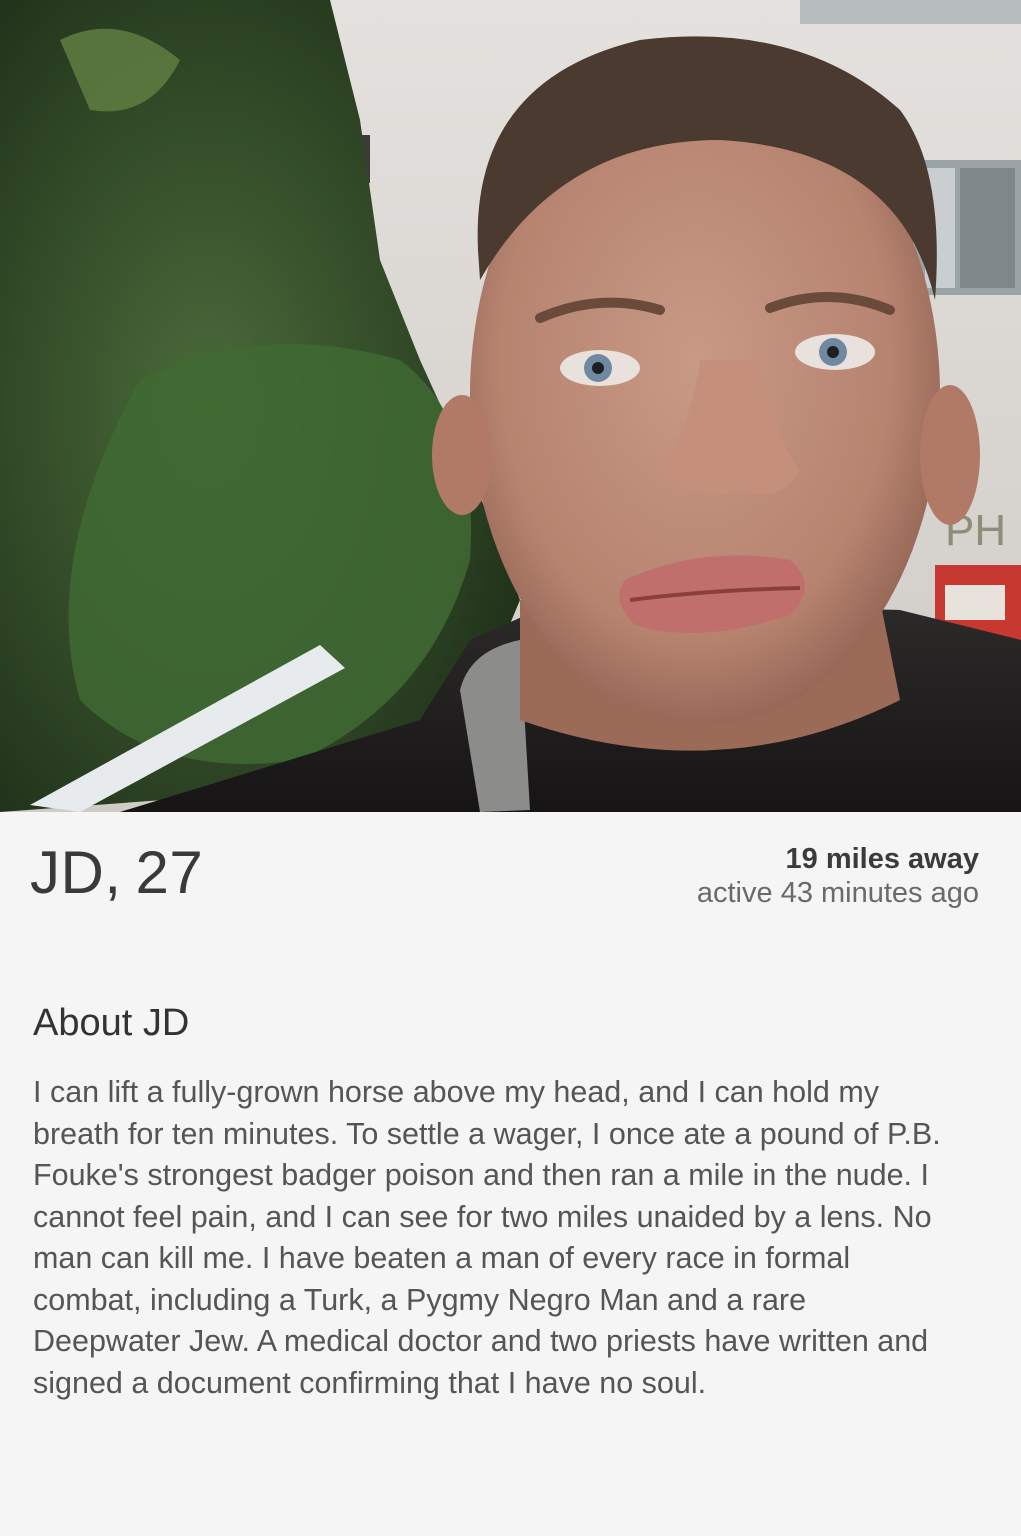 The height and width of the screenshot is (1536, 1021). I want to click on name-age-heading: JD, 27, so click(116, 872).